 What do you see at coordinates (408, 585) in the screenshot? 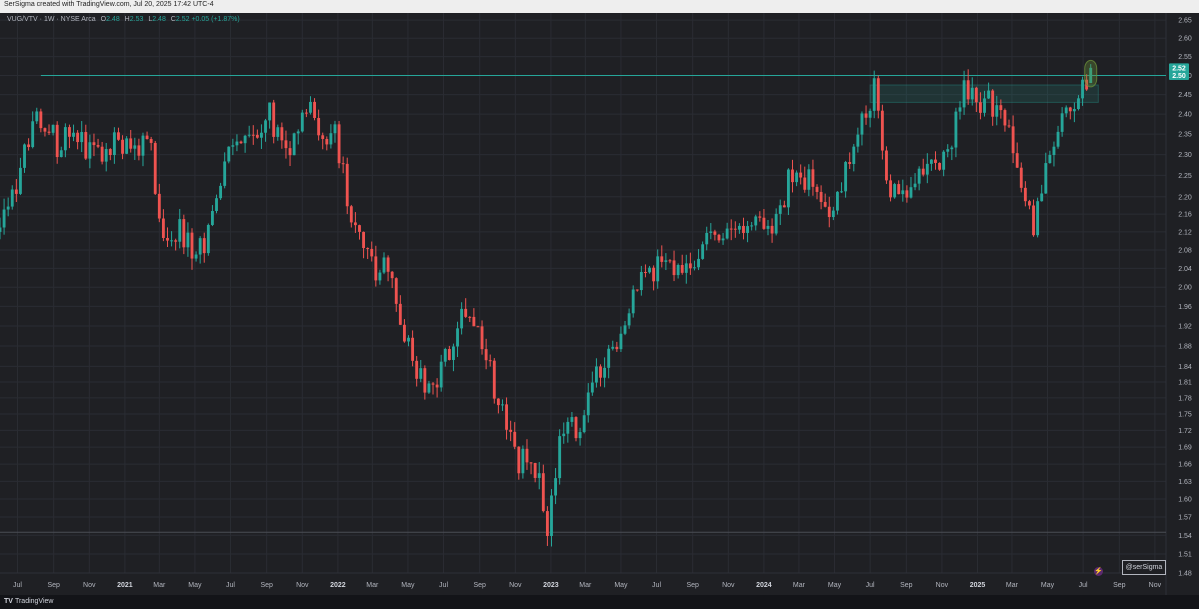
I see `time-tick-label: May` at bounding box center [408, 585].